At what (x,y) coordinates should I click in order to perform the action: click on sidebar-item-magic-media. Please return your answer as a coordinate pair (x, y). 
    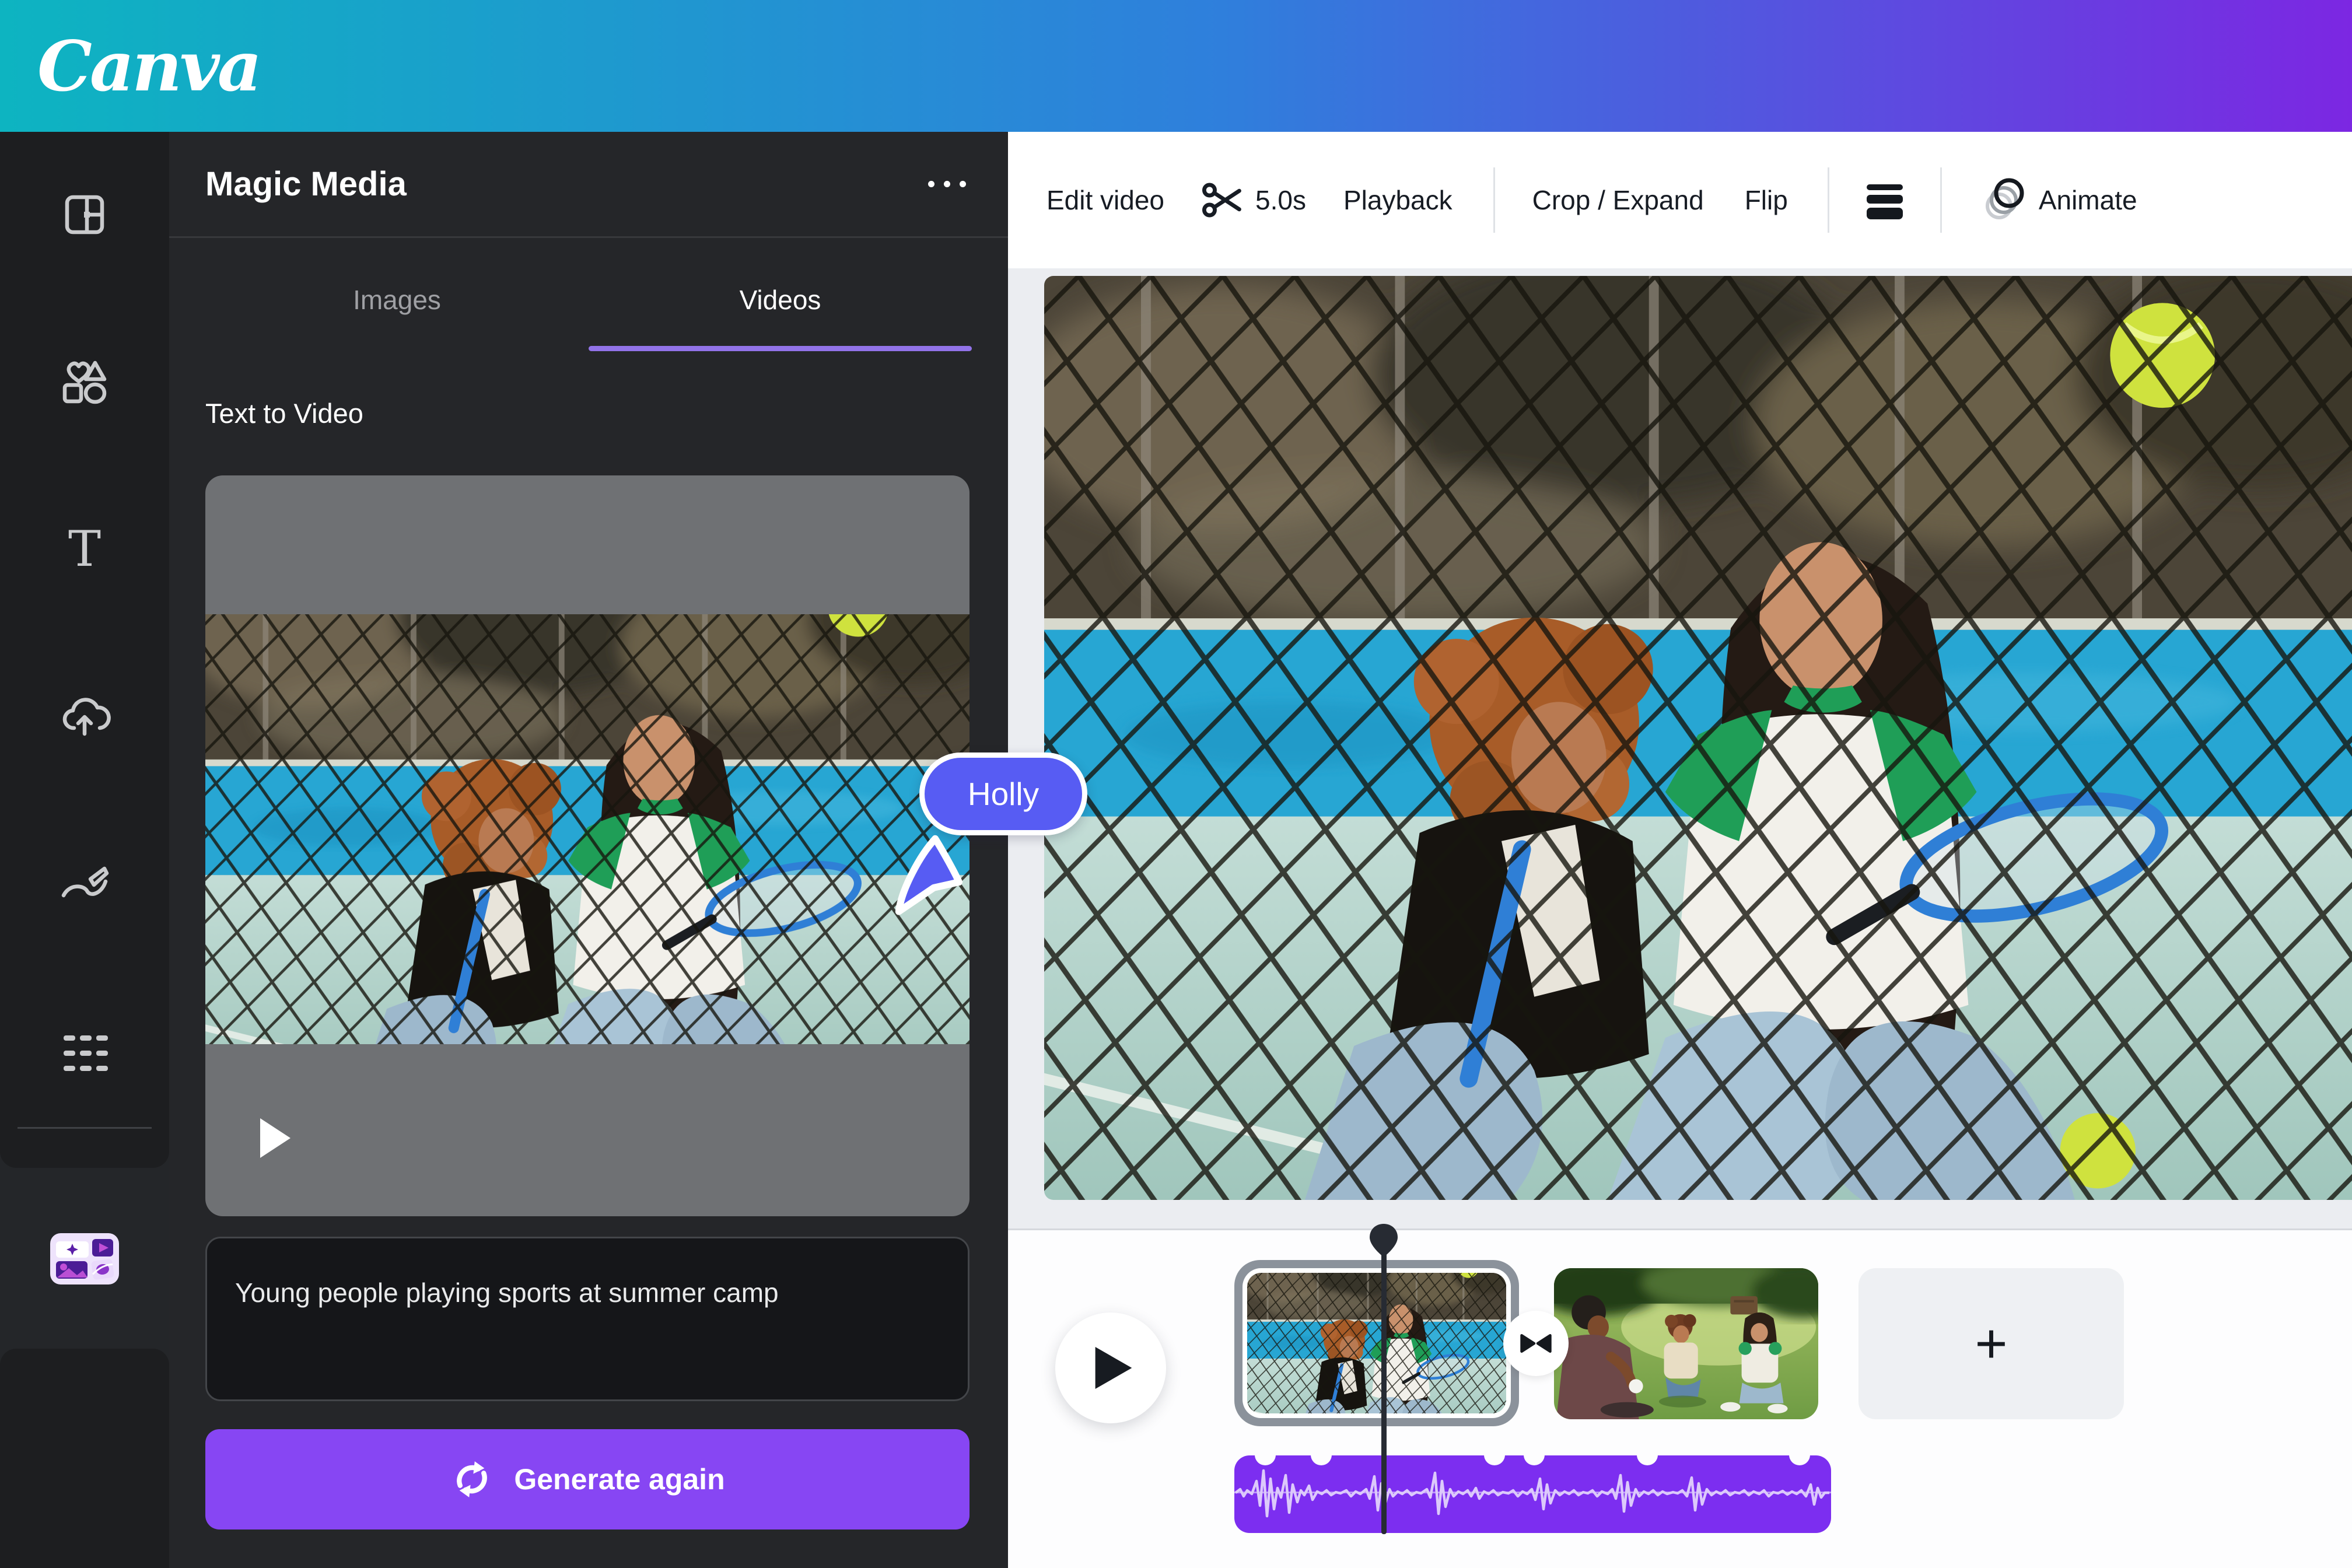
    Looking at the image, I should click on (85, 1259).